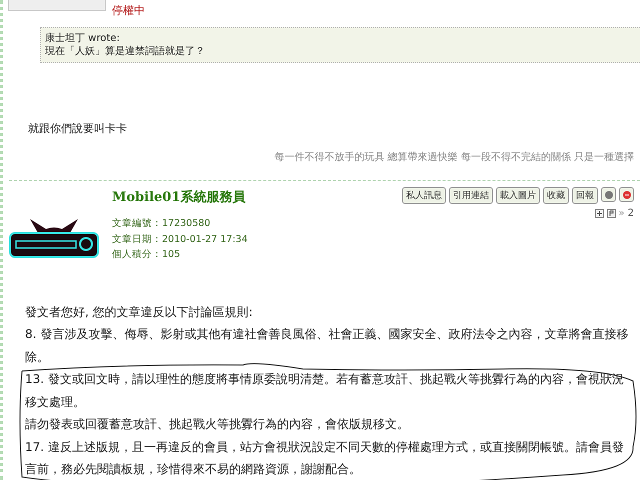  I want to click on status-label: 停權中, so click(128, 10).